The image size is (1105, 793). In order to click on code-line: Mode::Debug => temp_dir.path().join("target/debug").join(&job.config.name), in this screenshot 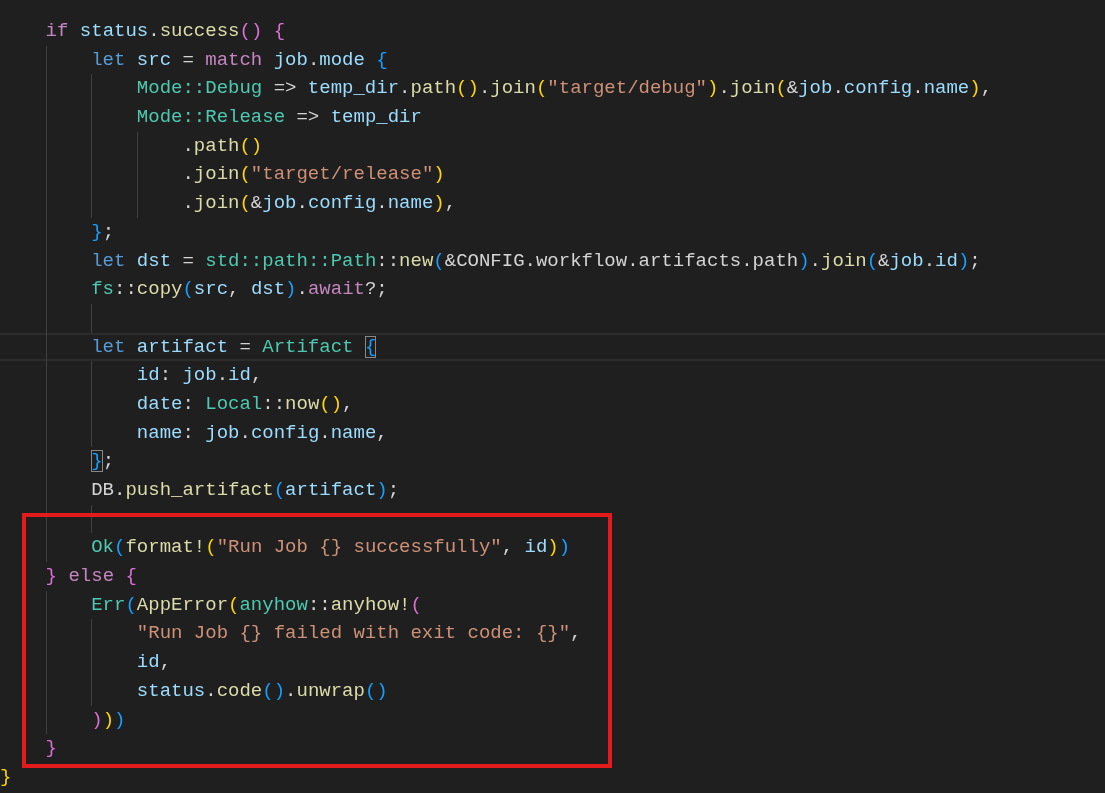, I will do `click(564, 89)`.